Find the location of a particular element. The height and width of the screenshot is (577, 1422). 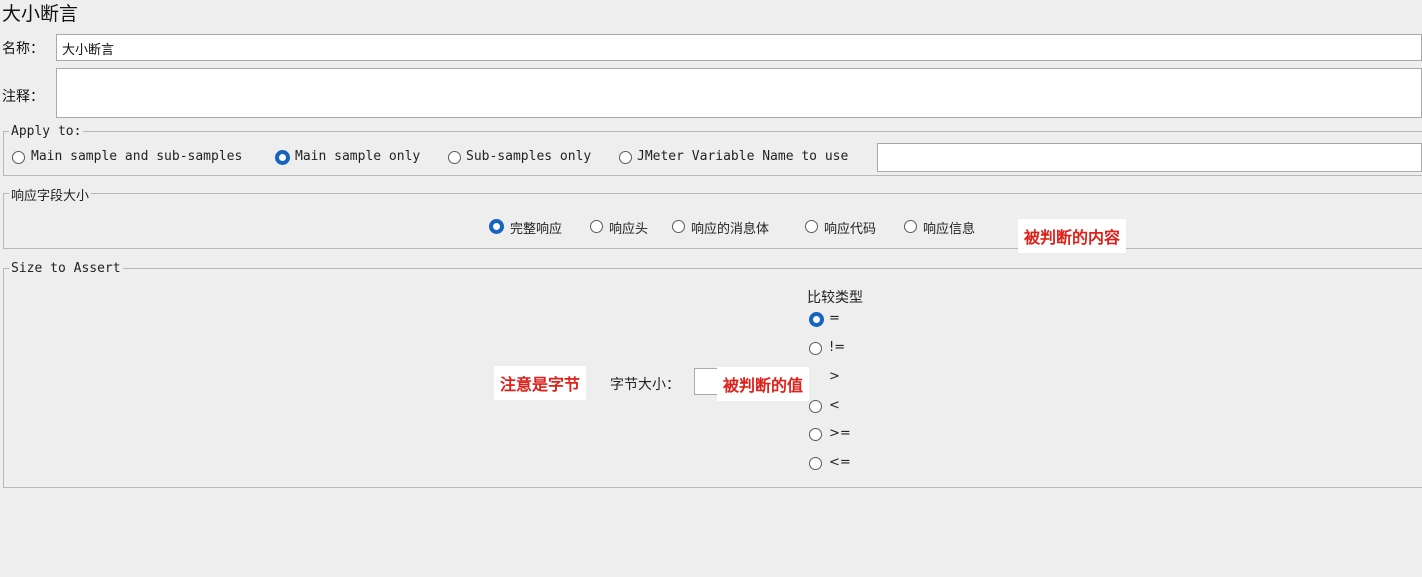

comment-input is located at coordinates (739, 93).